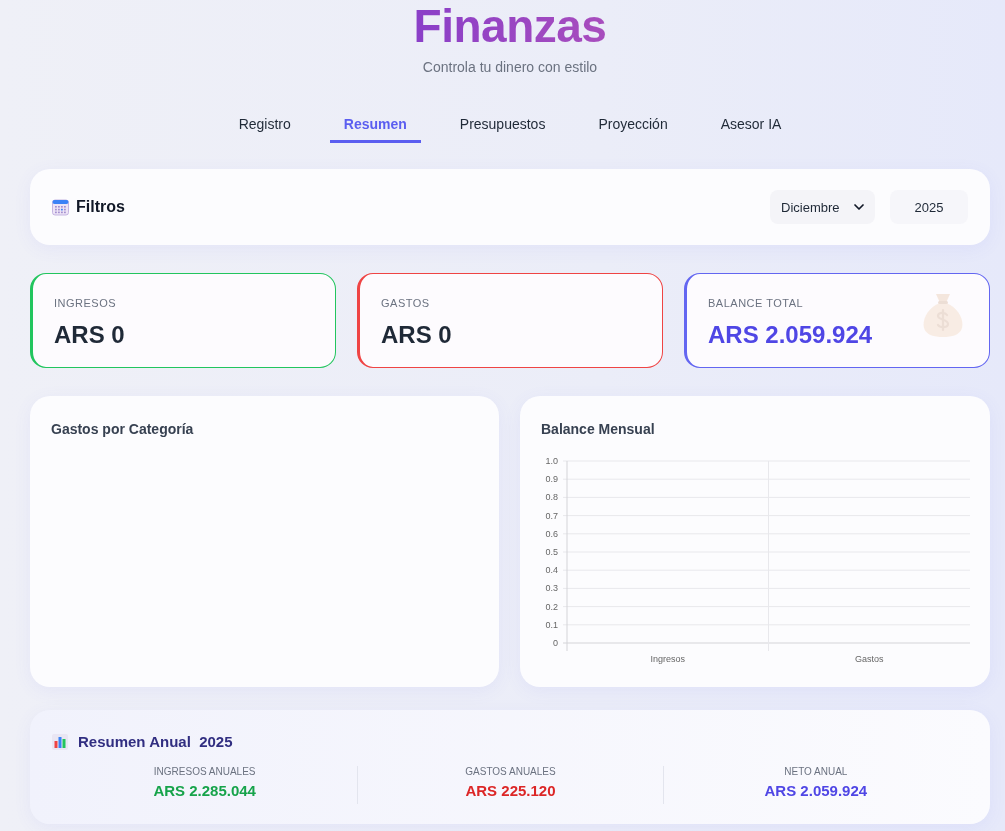  What do you see at coordinates (155, 742) in the screenshot?
I see `annual-summary-title: Resumen Anual 2025` at bounding box center [155, 742].